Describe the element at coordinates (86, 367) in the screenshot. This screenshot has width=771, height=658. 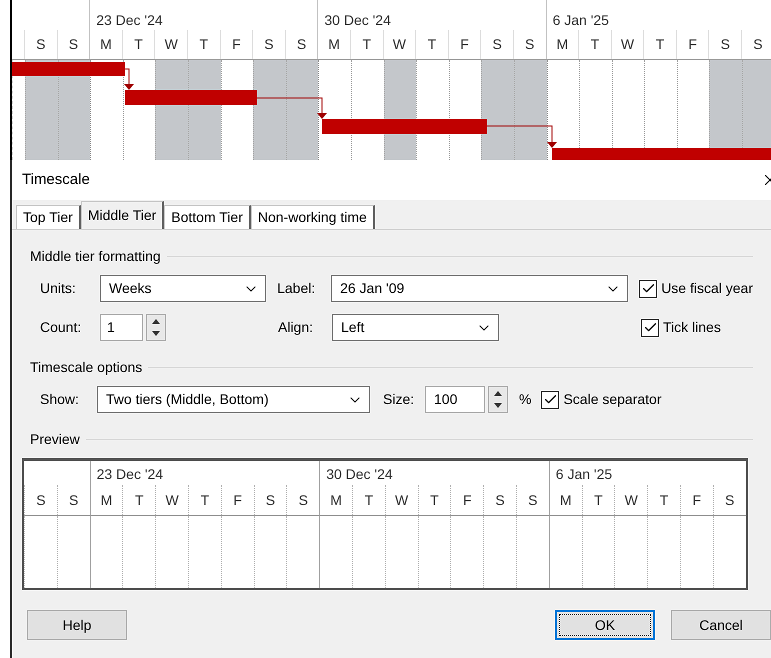
I see `group-title: Timescale options` at that location.